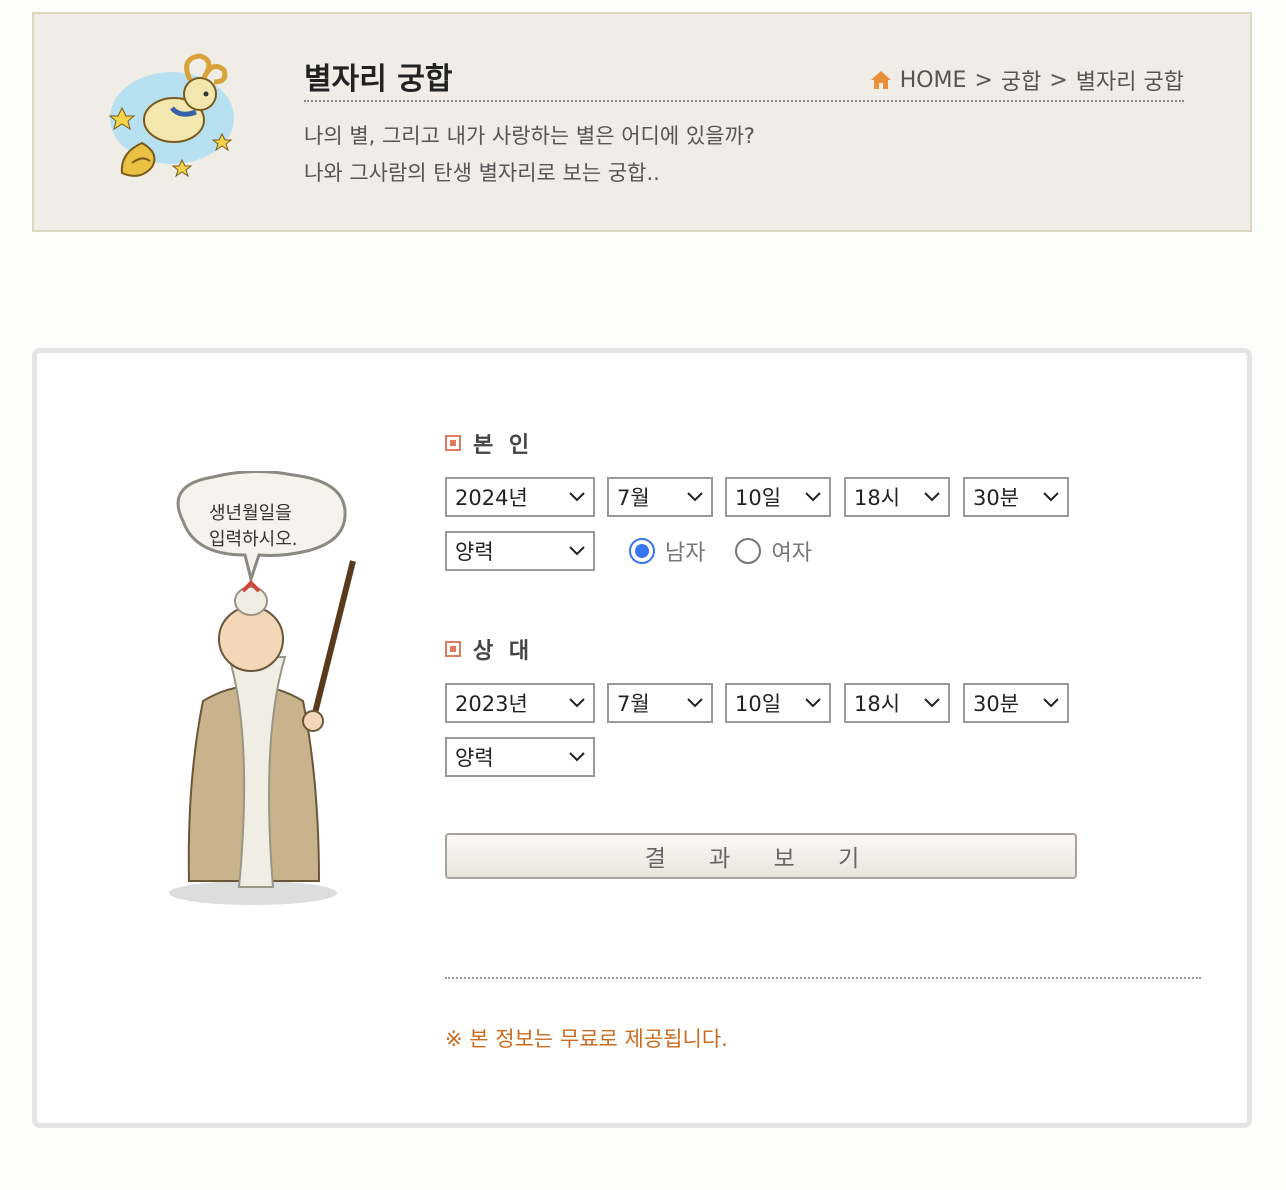 The height and width of the screenshot is (1190, 1286). Describe the element at coordinates (933, 80) in the screenshot. I see `breadcrumb-home: HOME` at that location.